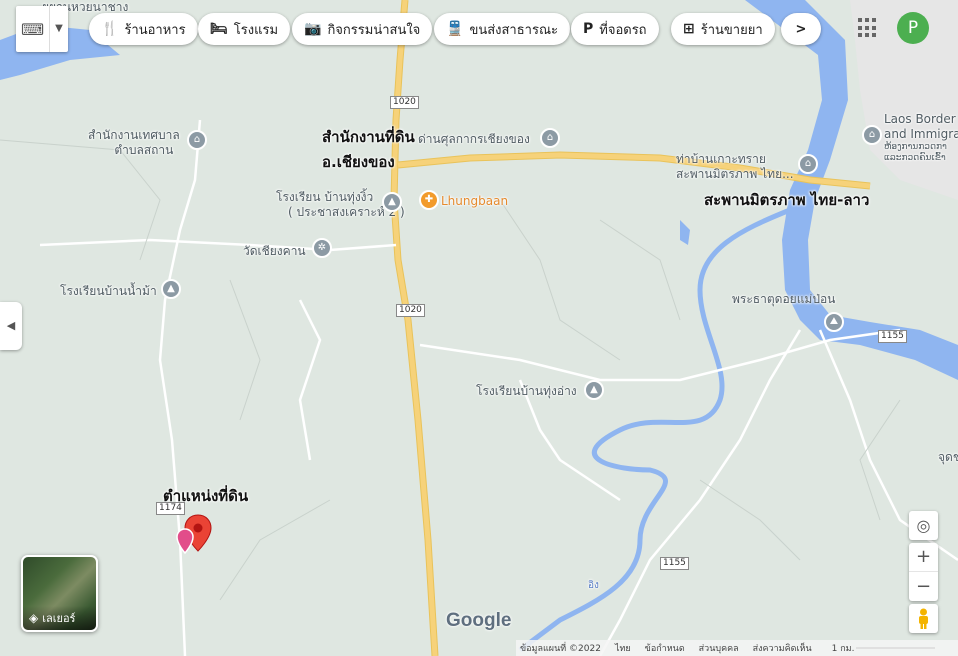 This screenshot has height=656, width=958. What do you see at coordinates (479, 620) in the screenshot?
I see `google-logo: Google` at bounding box center [479, 620].